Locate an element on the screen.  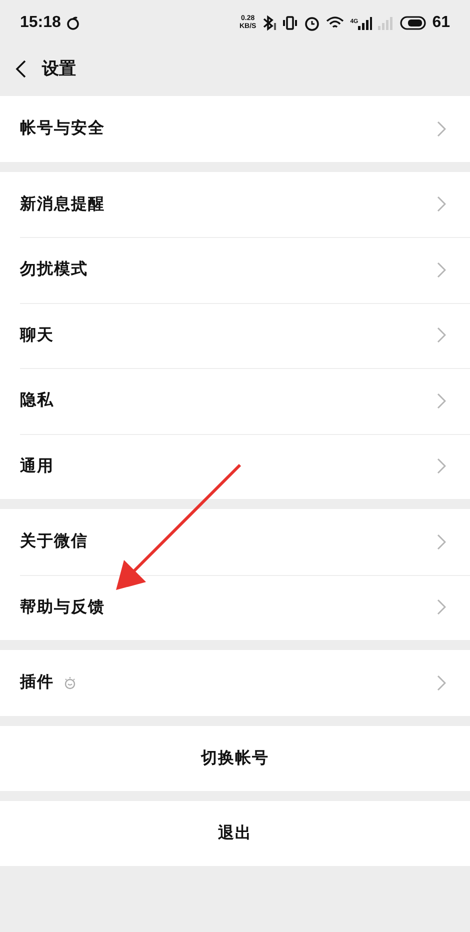
settings-item: 勿扰模式 is located at coordinates (235, 269).